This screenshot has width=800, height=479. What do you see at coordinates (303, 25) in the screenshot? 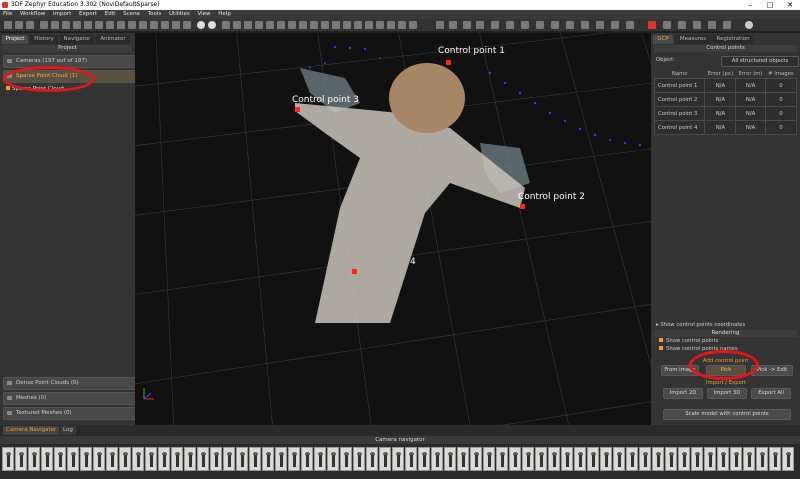
I see `fit-view-icon` at bounding box center [303, 25].